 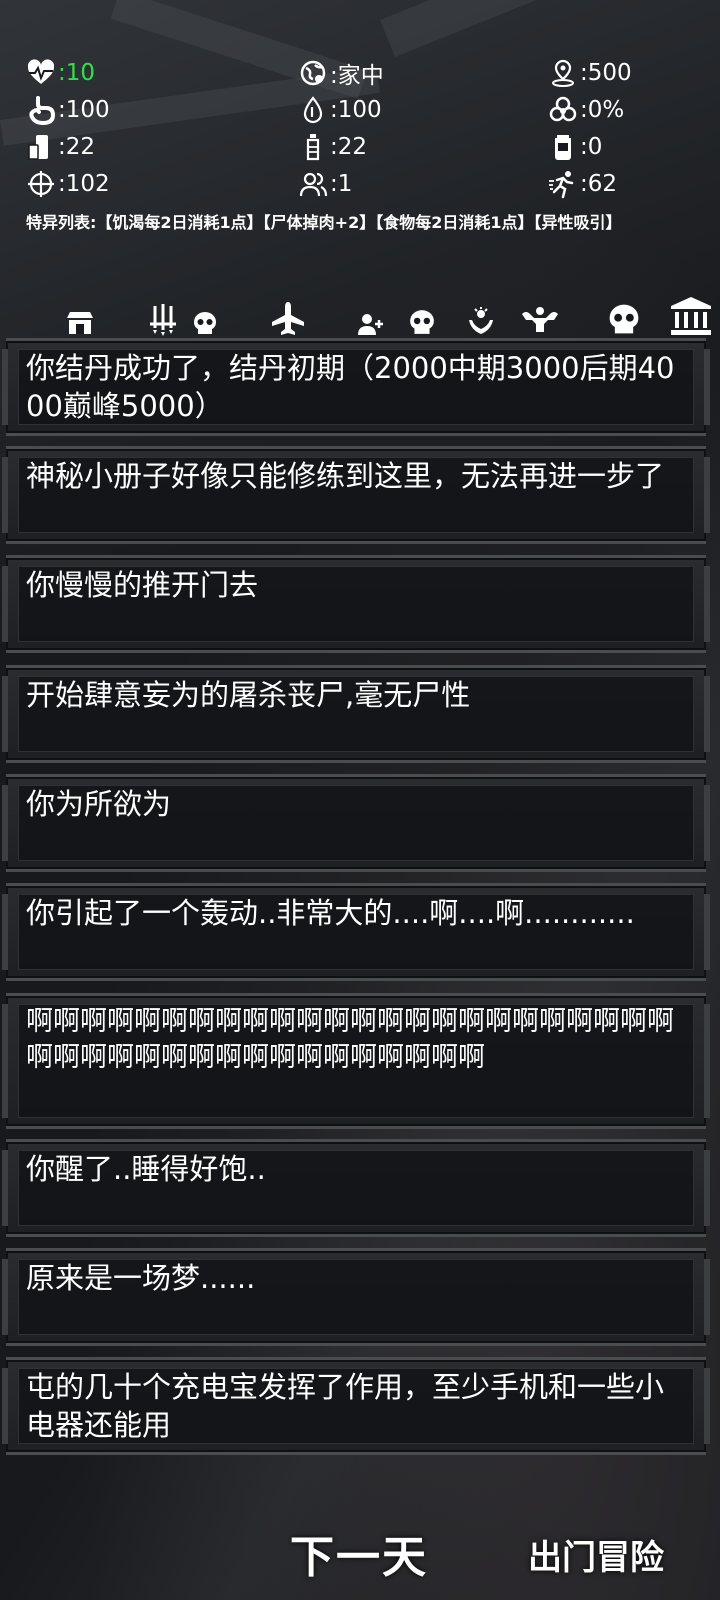 I want to click on go-out-adventure-button: 出门冒险, so click(x=596, y=1554).